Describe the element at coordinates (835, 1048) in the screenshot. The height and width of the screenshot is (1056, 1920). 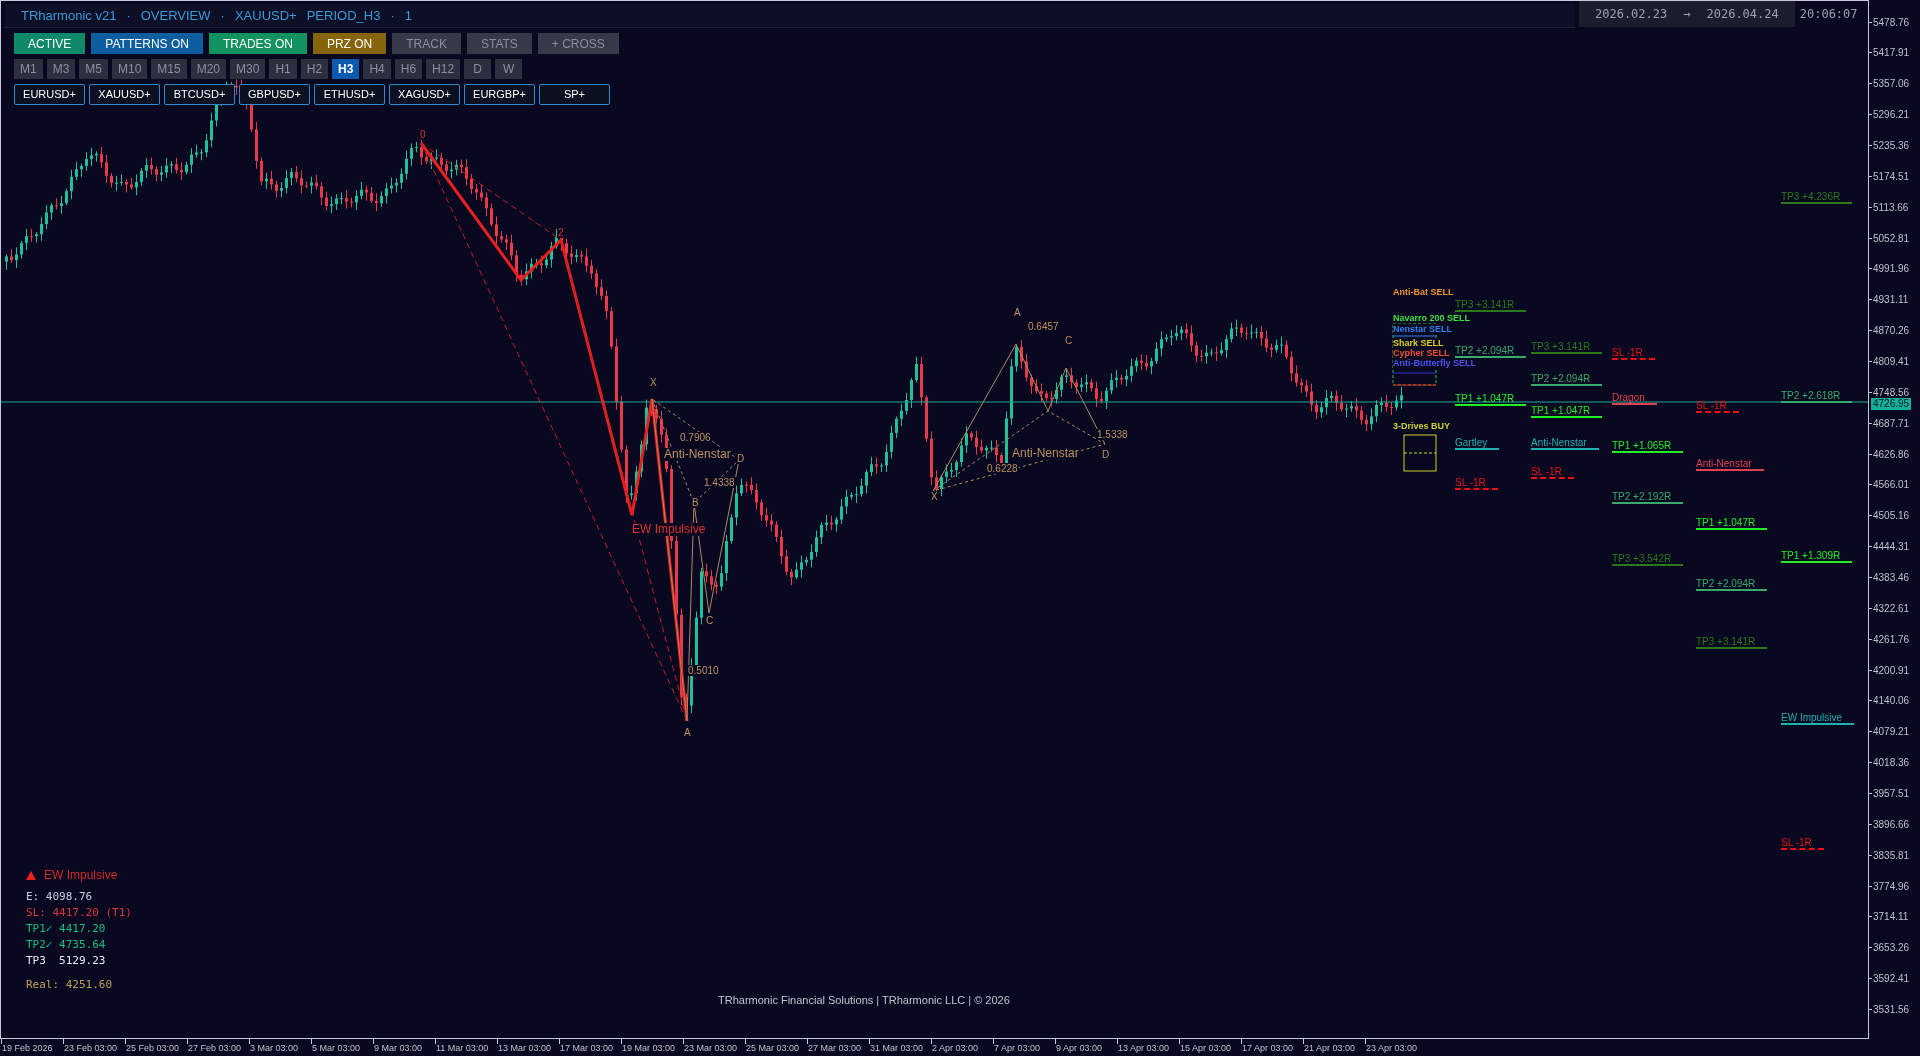
I see `time-label: 27 Mar 03:00` at that location.